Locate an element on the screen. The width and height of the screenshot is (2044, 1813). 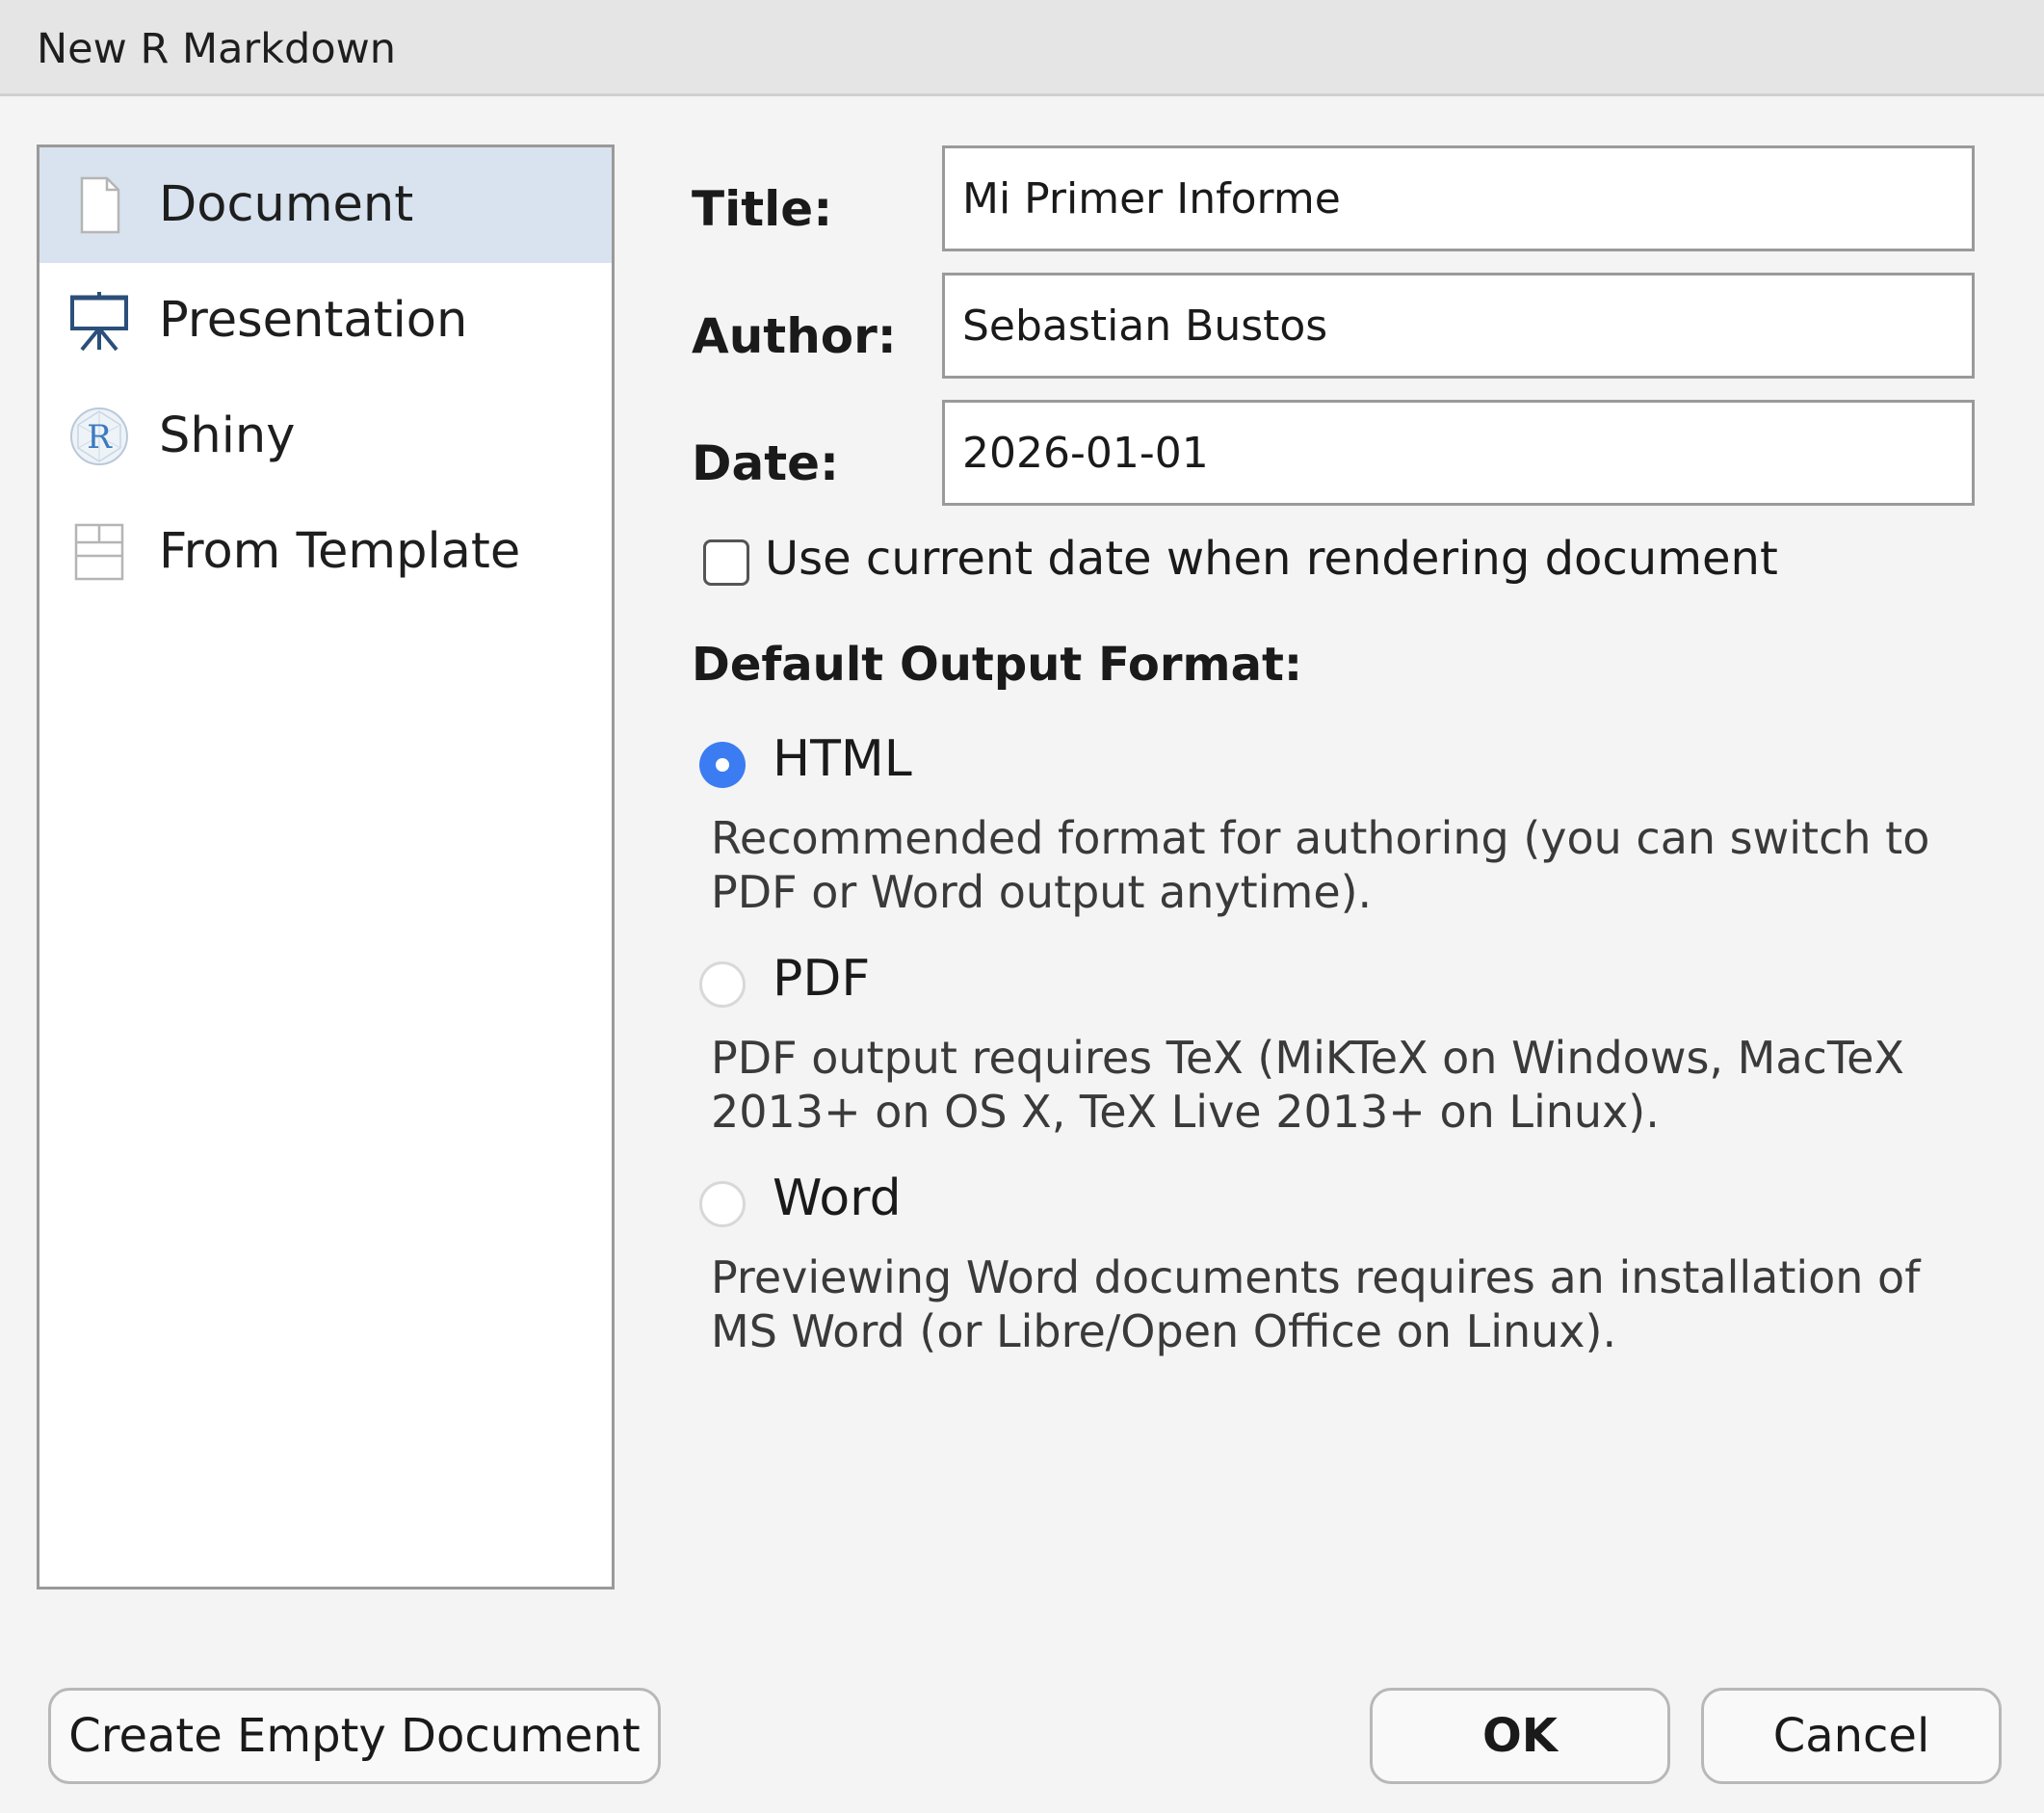
document-icon is located at coordinates (99, 205).